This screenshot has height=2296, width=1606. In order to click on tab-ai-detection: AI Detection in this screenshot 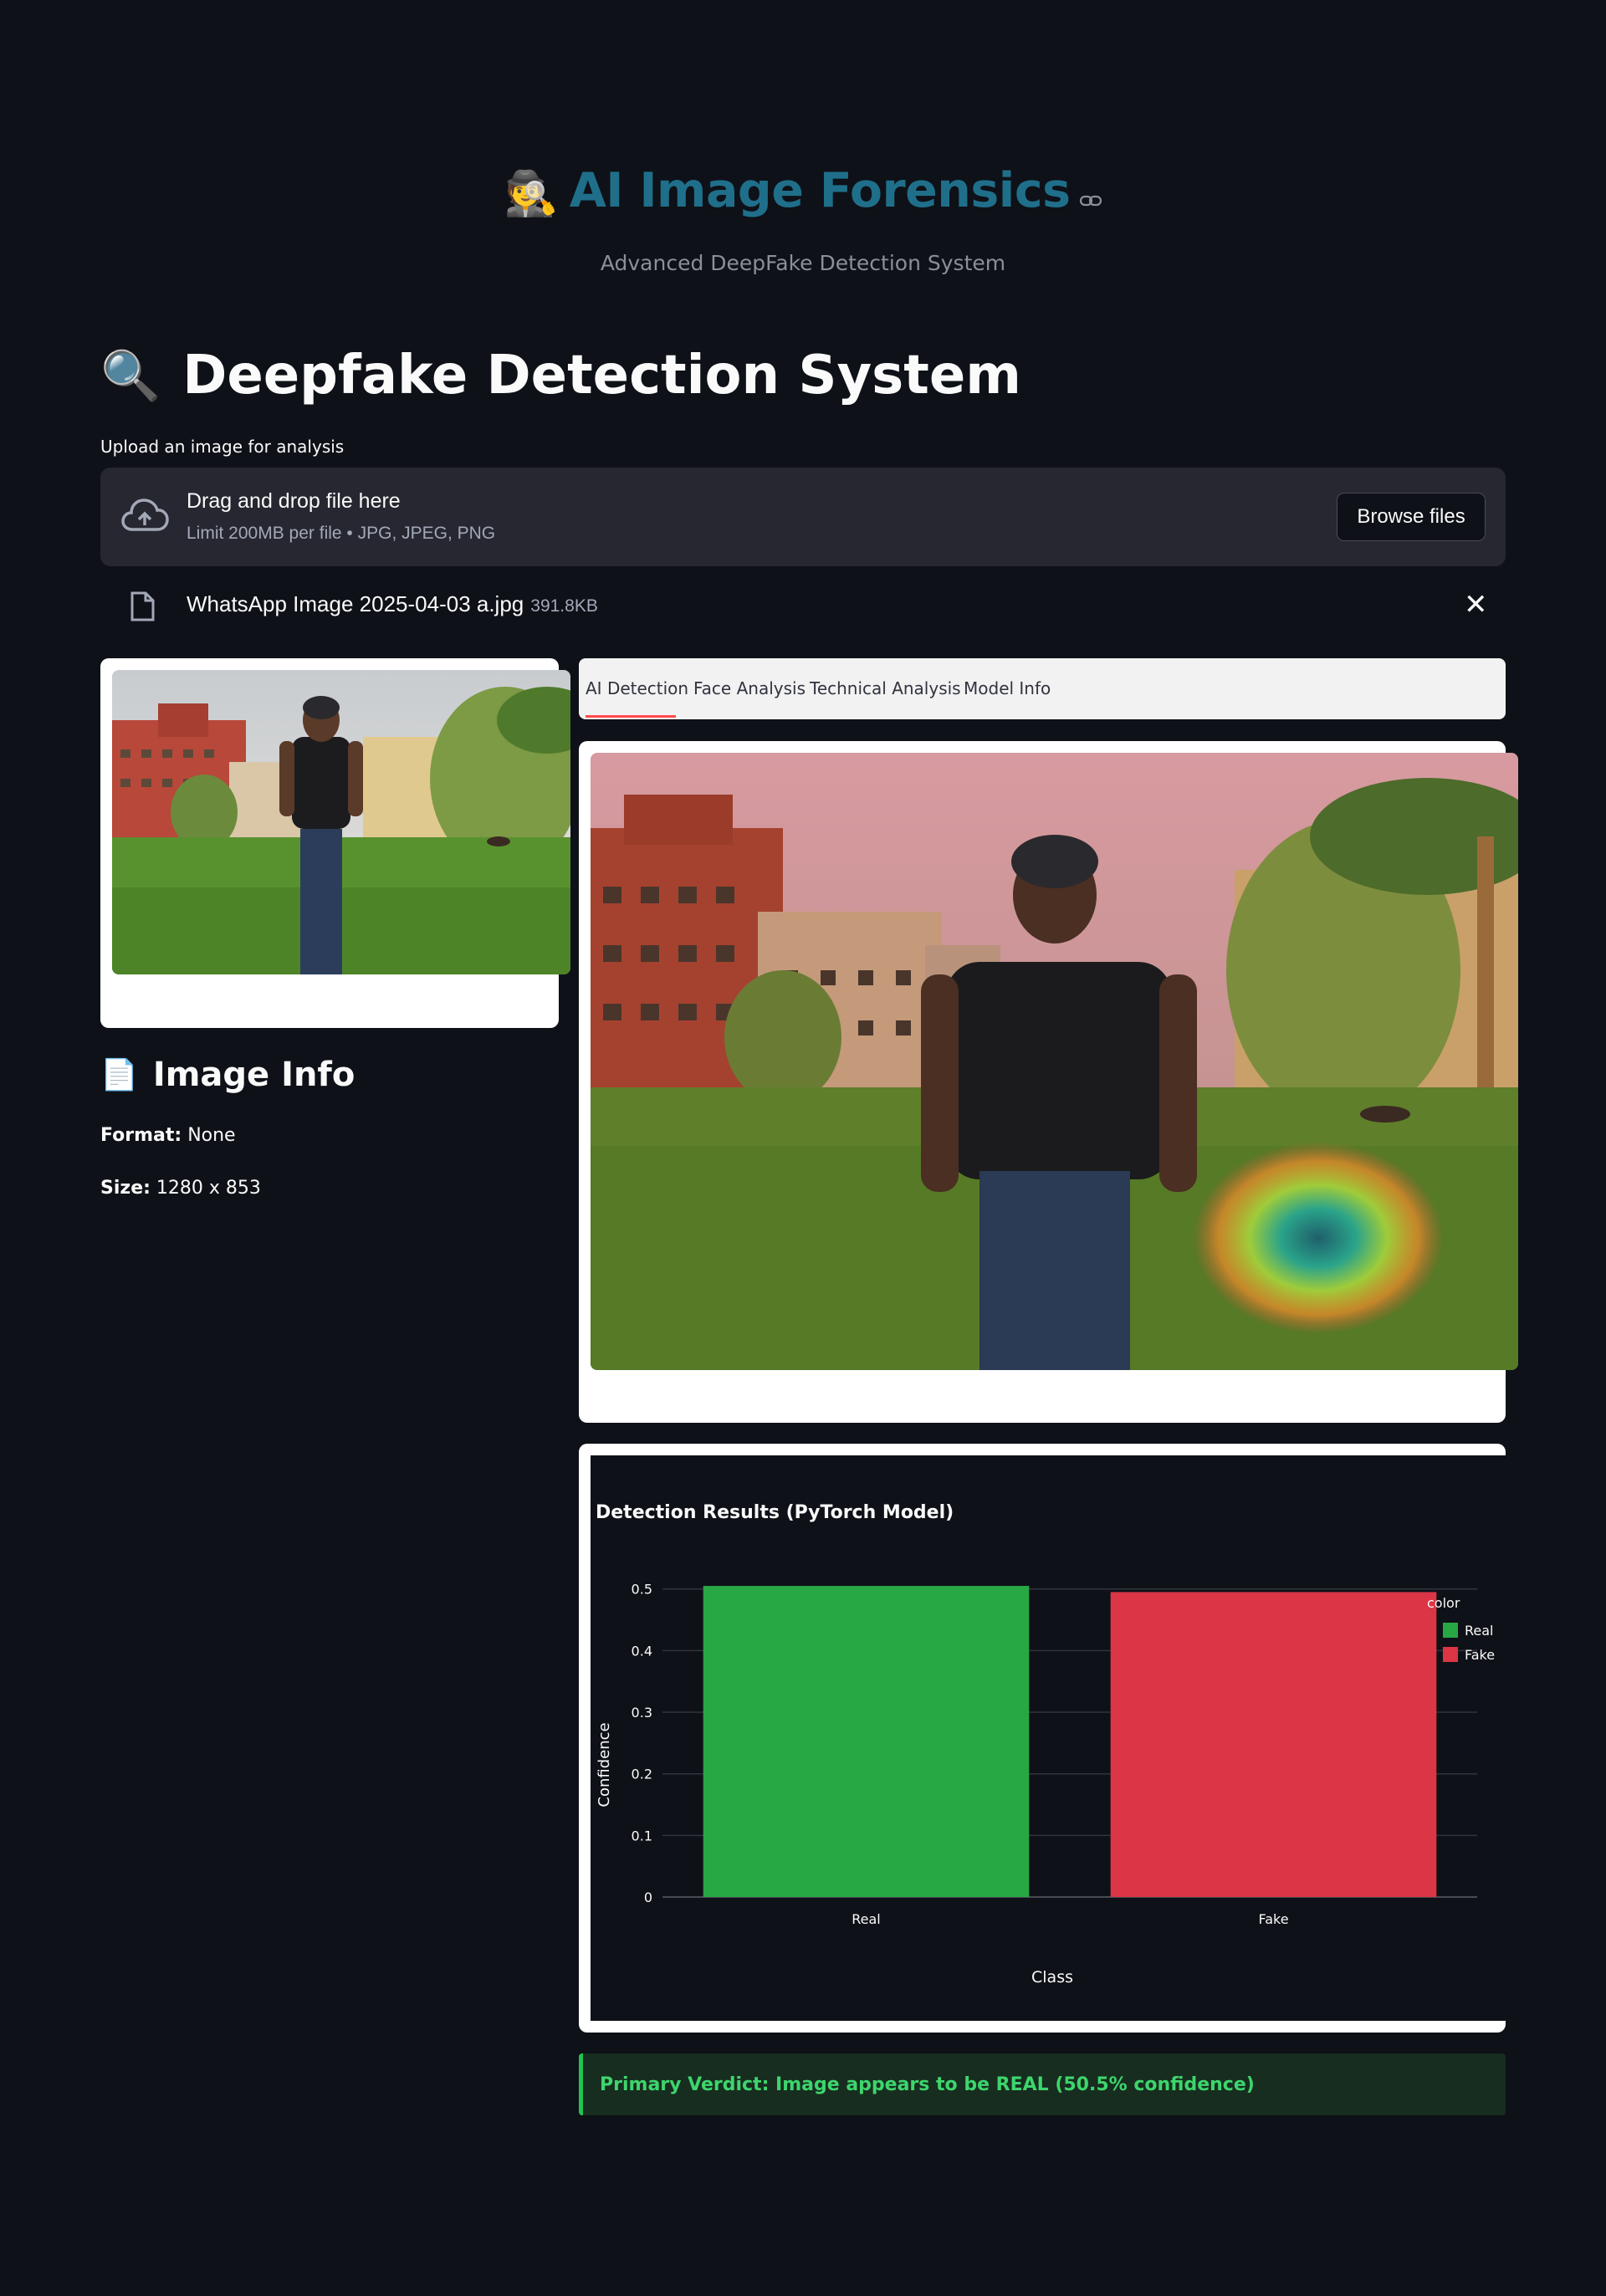, I will do `click(637, 688)`.